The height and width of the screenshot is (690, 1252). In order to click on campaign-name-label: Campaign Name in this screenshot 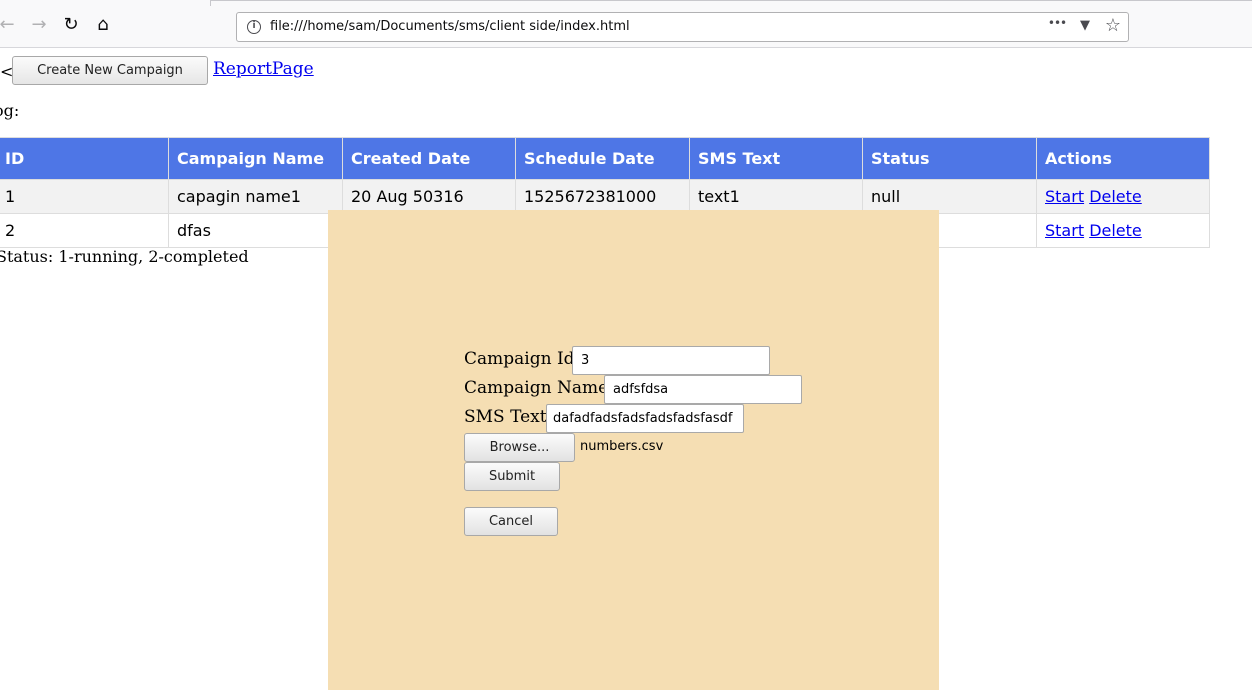, I will do `click(536, 388)`.